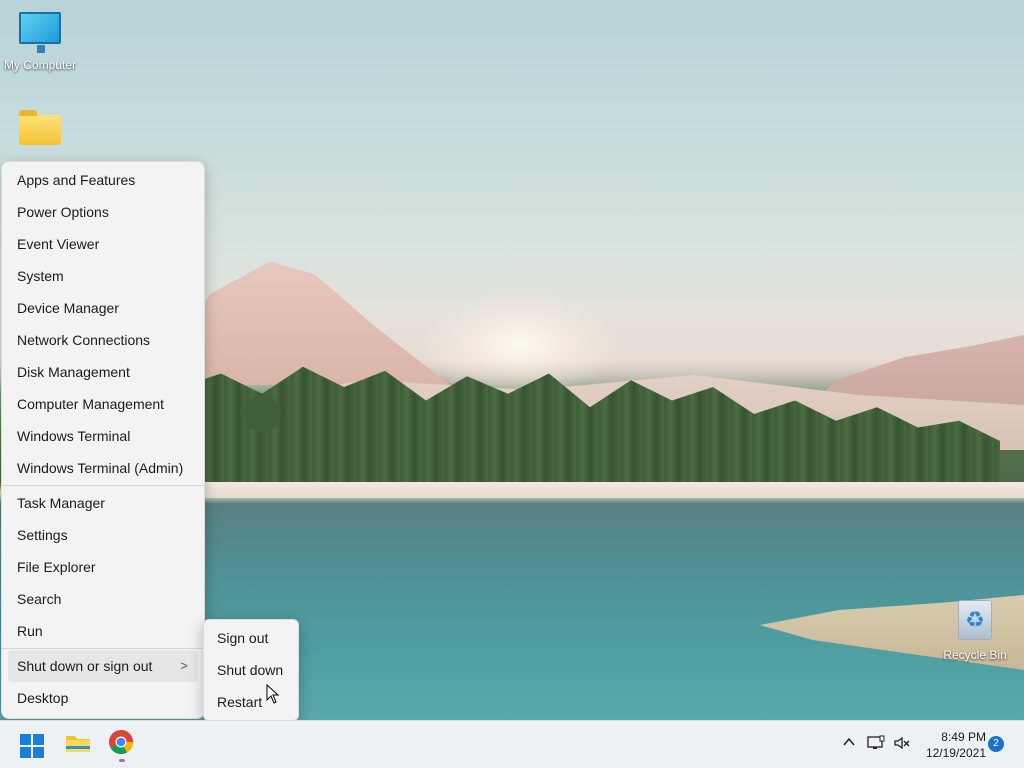 This screenshot has width=1024, height=768. I want to click on file-explorer-taskbar-button, so click(80, 745).